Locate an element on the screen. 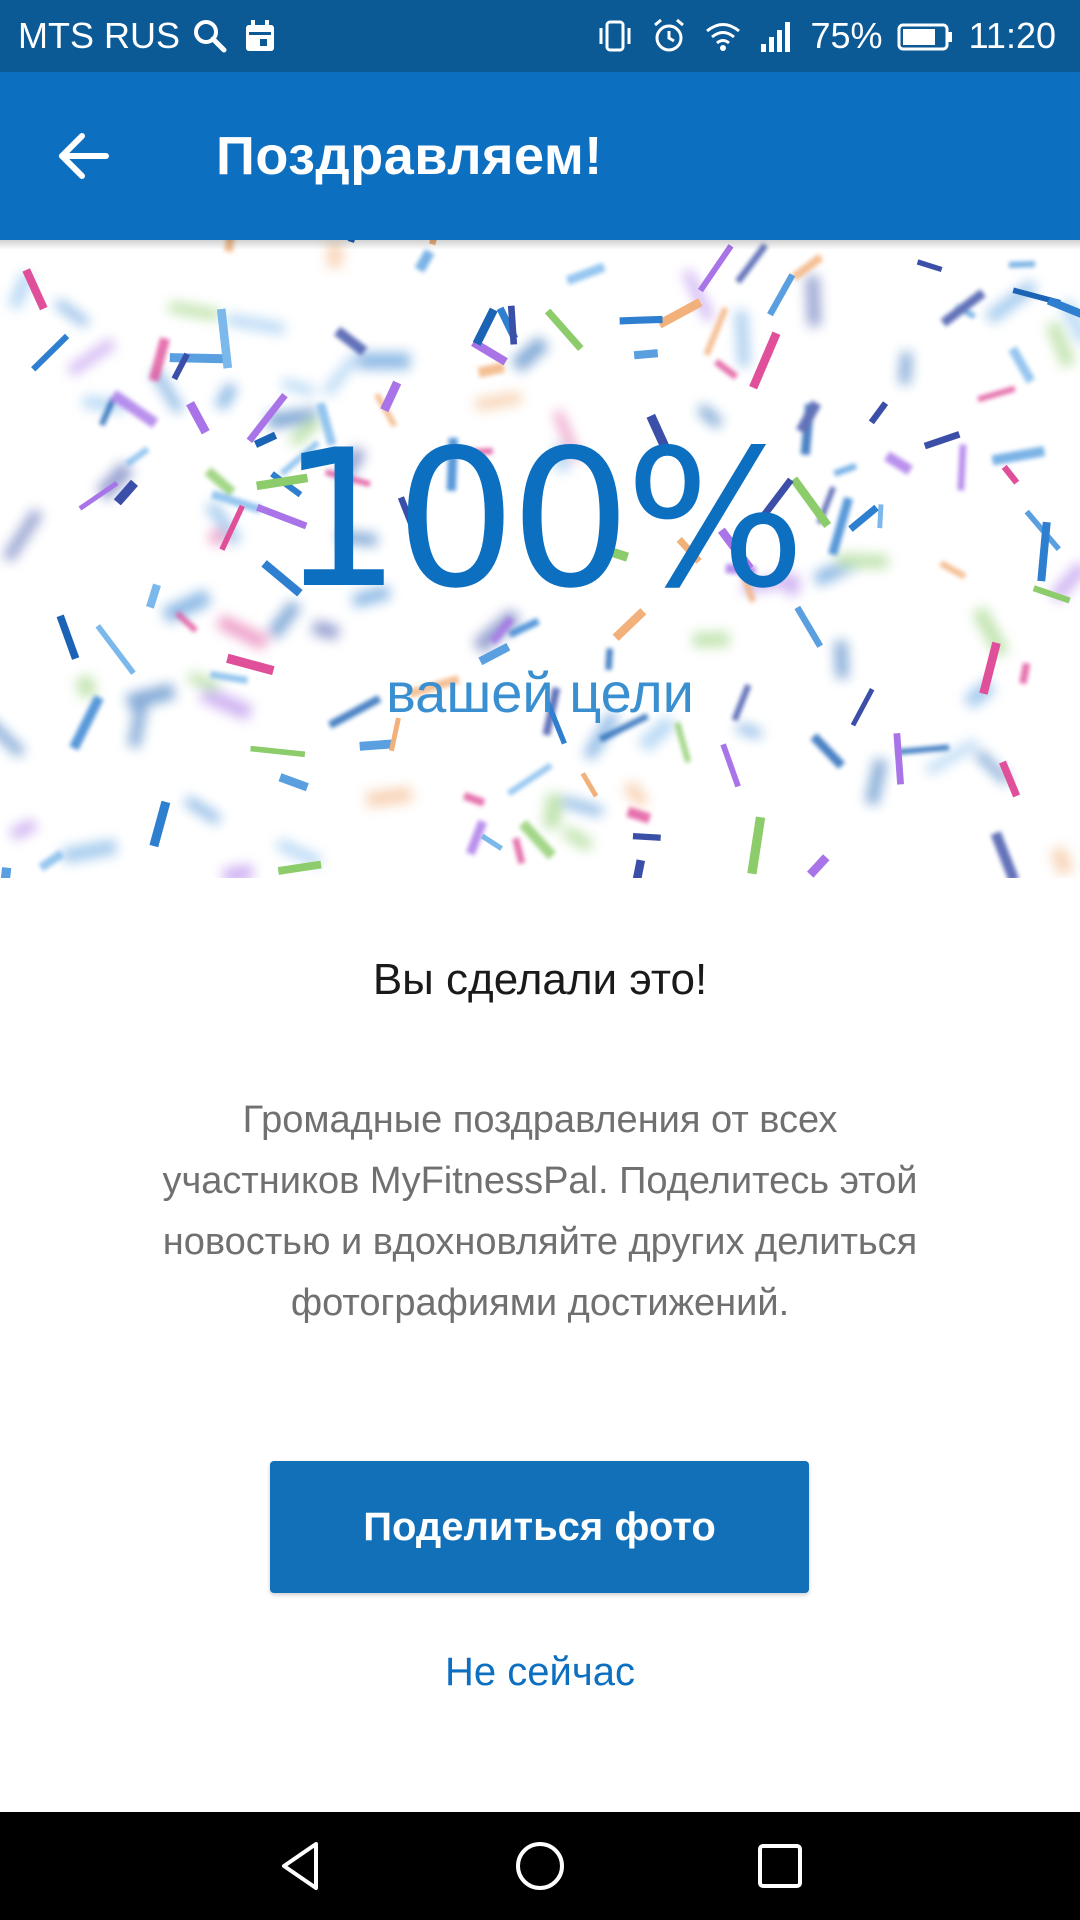  share-photo-button: Поделиться фото is located at coordinates (539, 1527).